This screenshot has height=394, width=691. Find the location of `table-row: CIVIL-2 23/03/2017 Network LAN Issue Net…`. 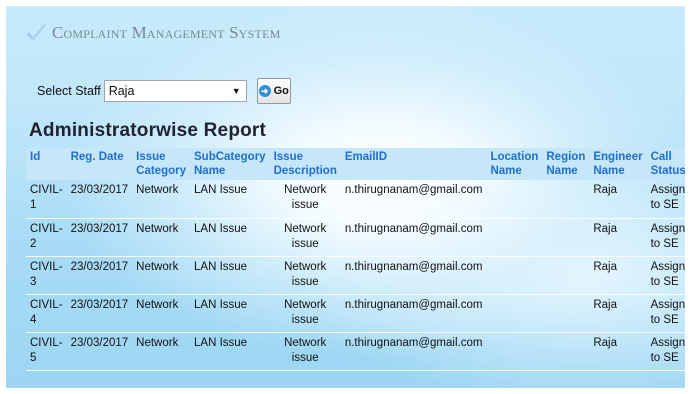

table-row: CIVIL-2 23/03/2017 Network LAN Issue Net… is located at coordinates (355, 237).